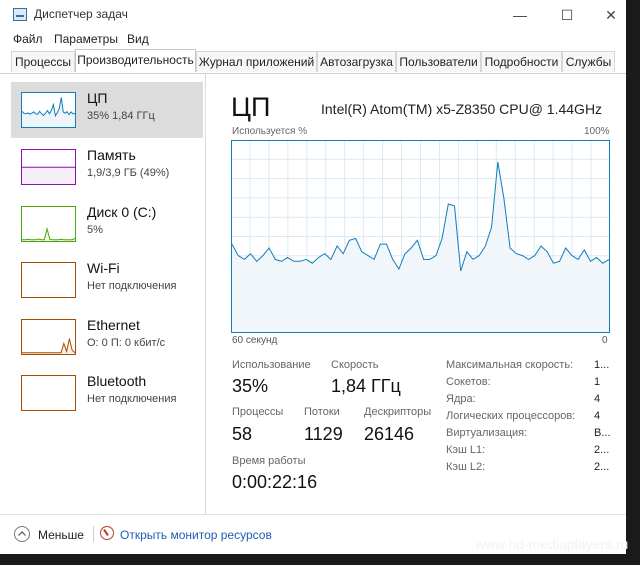 The height and width of the screenshot is (565, 640). I want to click on fewer-details-button: Меньше, so click(61, 535).